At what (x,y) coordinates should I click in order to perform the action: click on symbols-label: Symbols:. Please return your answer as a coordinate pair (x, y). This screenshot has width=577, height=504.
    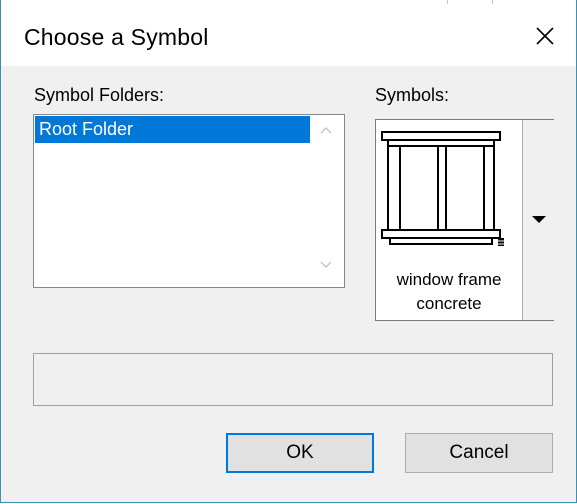
    Looking at the image, I should click on (412, 95).